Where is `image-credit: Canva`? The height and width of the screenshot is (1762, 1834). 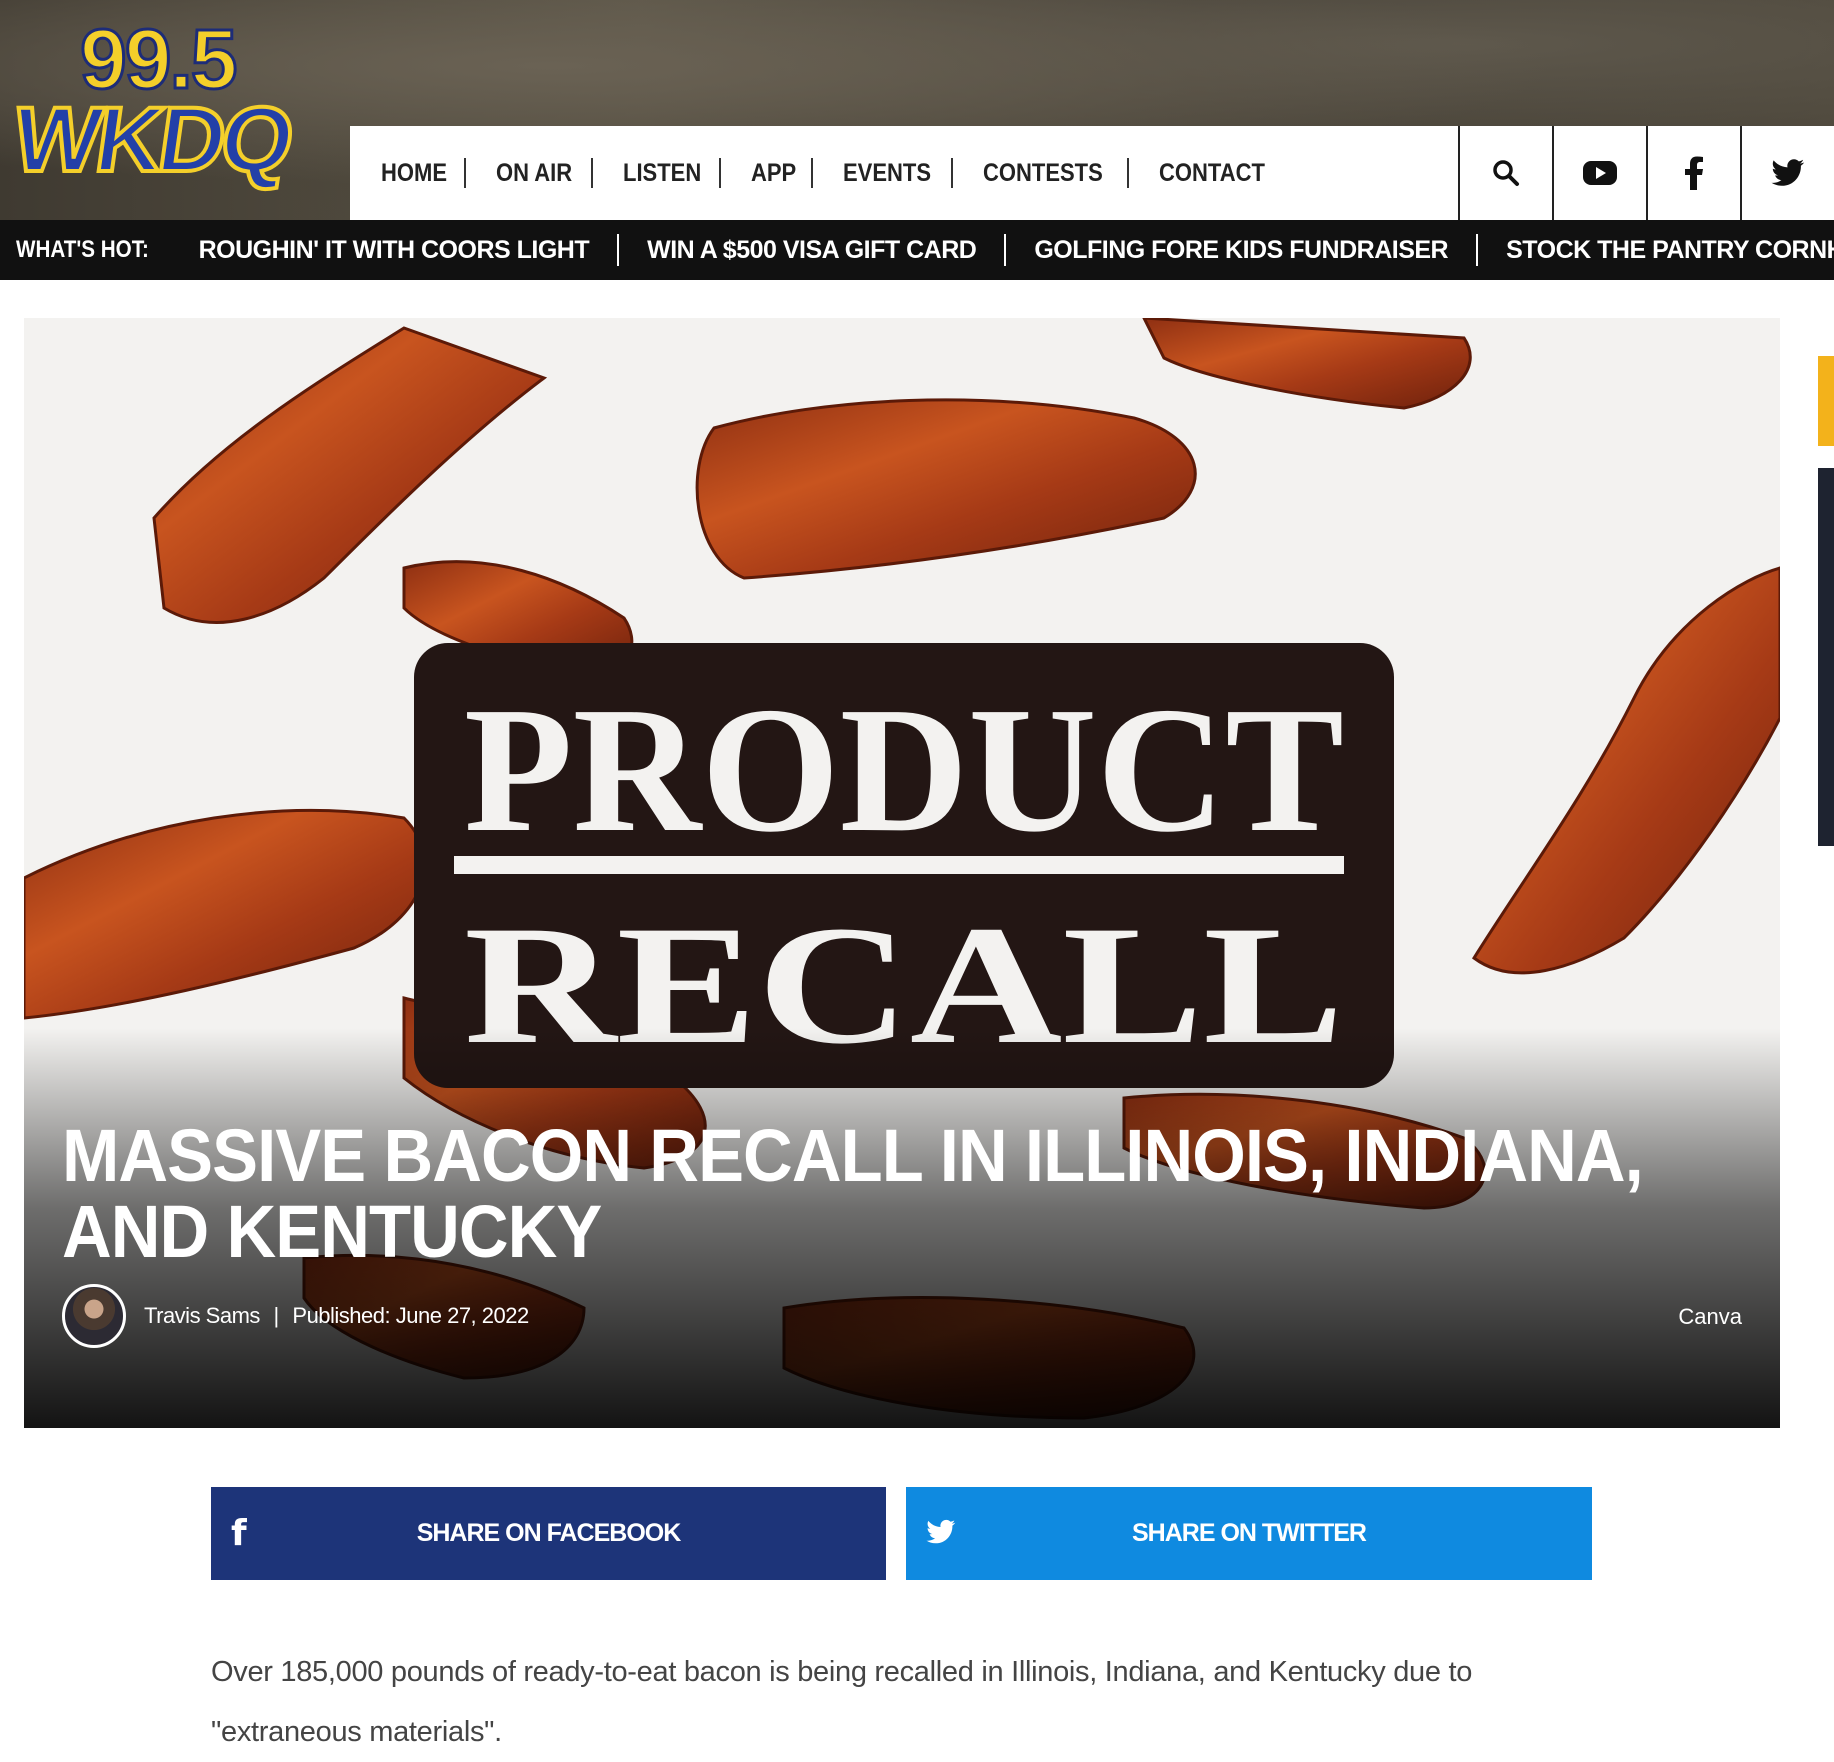
image-credit: Canva is located at coordinates (1710, 1316).